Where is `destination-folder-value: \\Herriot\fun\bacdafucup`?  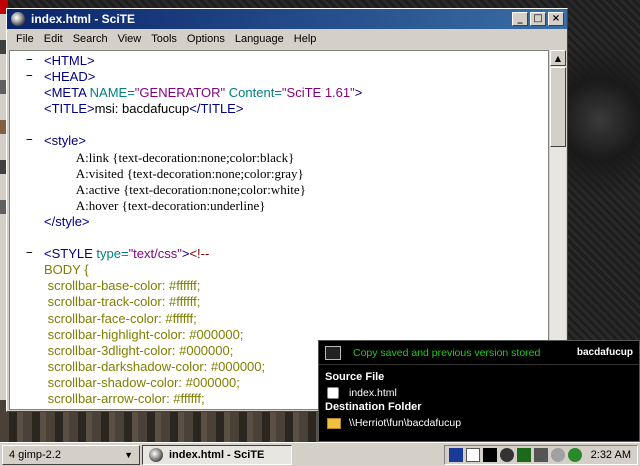 destination-folder-value: \\Herriot\fun\bacdafucup is located at coordinates (405, 423).